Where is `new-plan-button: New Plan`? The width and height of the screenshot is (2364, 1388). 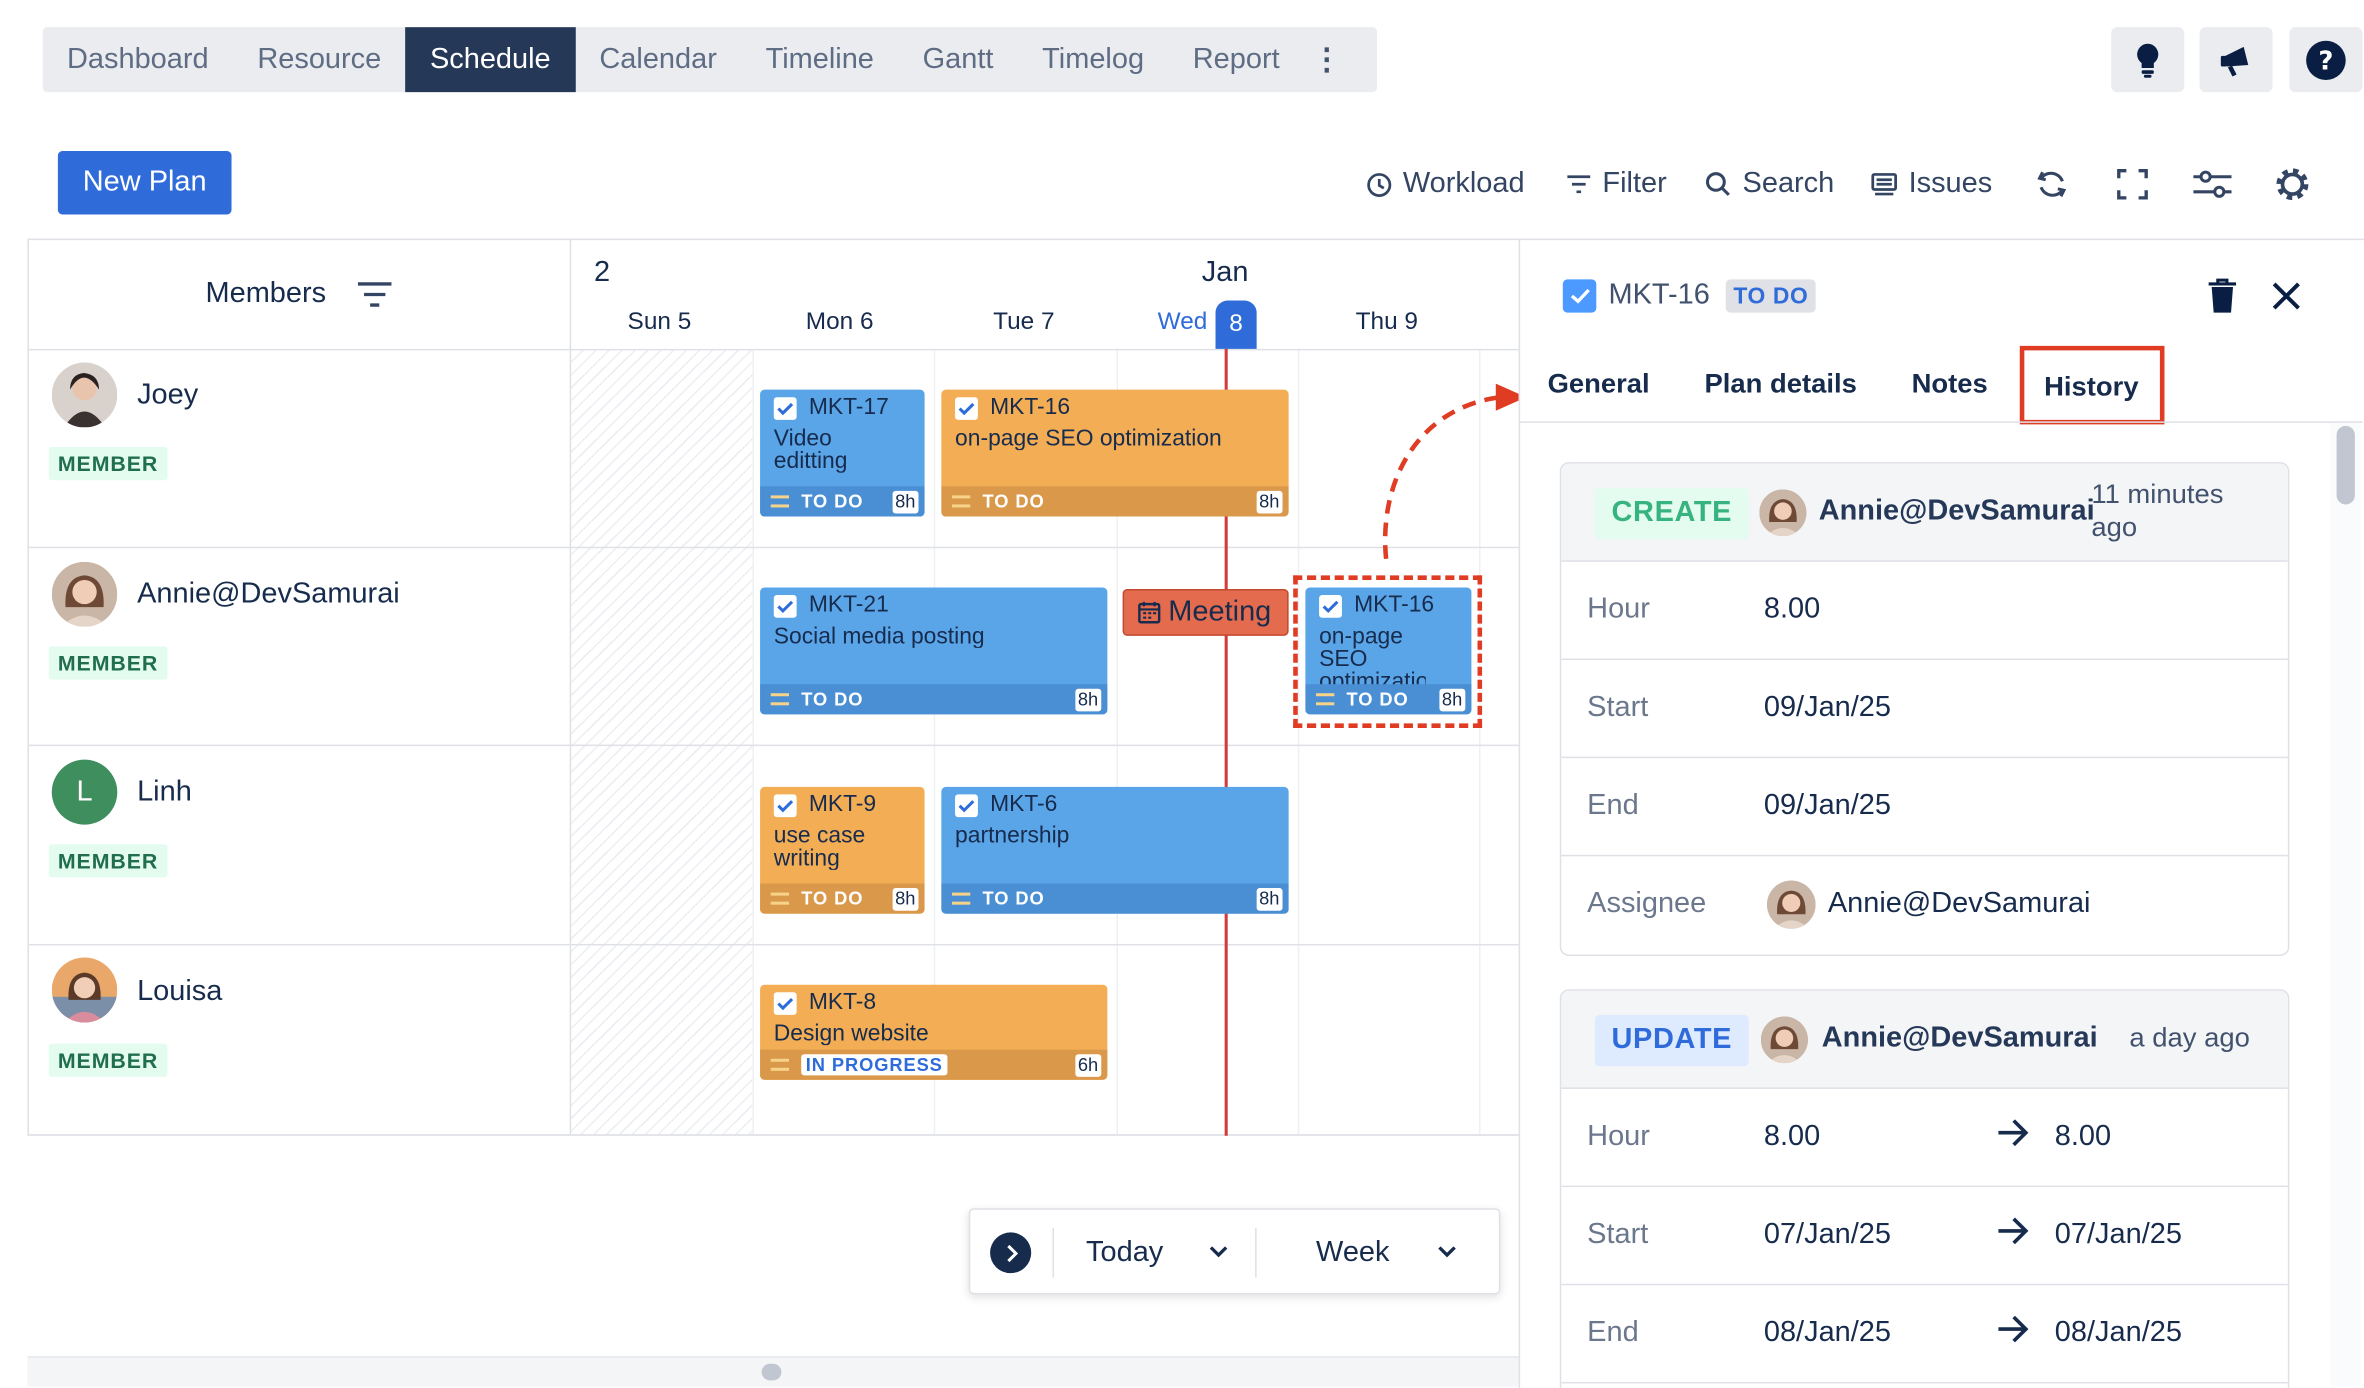 new-plan-button: New Plan is located at coordinates (144, 183).